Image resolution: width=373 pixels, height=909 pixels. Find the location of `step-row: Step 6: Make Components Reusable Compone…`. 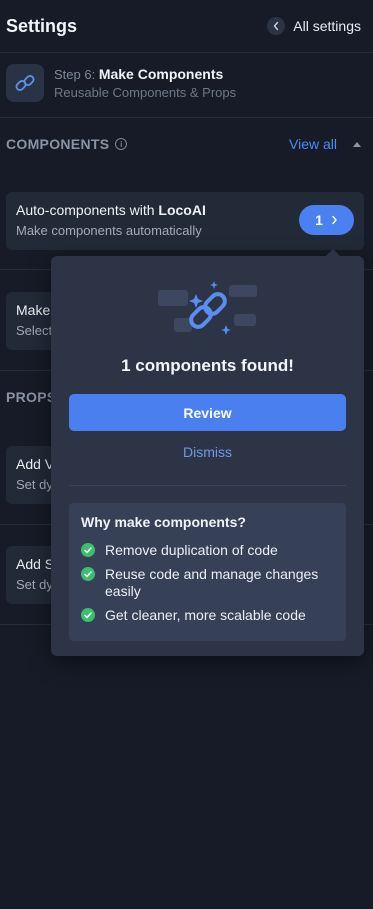

step-row: Step 6: Make Components Reusable Compone… is located at coordinates (121, 83).